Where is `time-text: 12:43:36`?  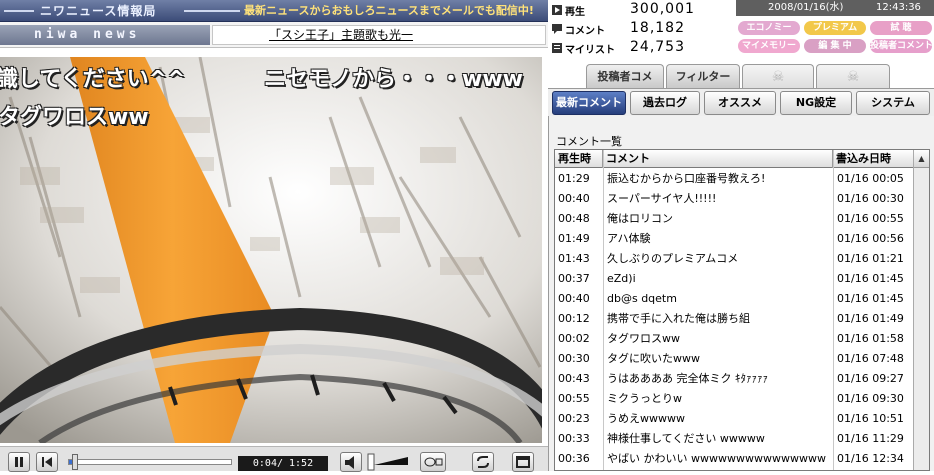
time-text: 12:43:36 is located at coordinates (898, 7).